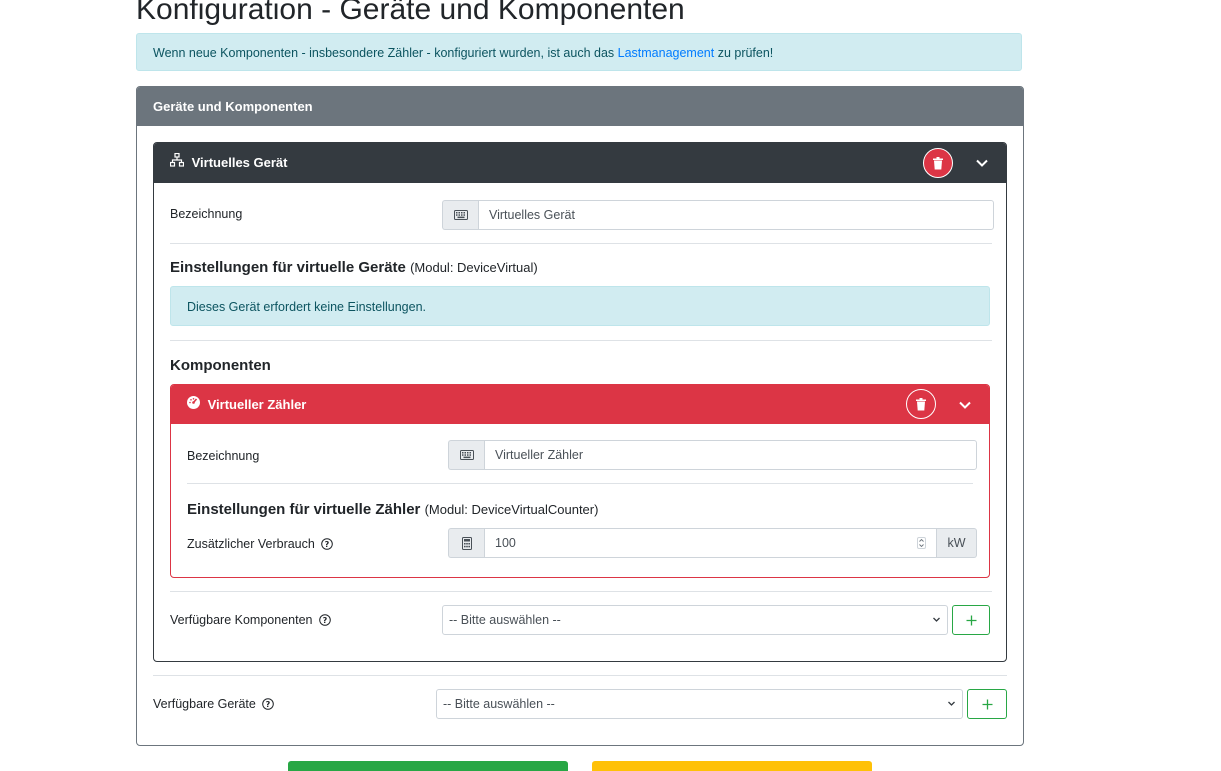 The width and height of the screenshot is (1221, 771). I want to click on device-header: Virtuelles Gerät, so click(580, 163).